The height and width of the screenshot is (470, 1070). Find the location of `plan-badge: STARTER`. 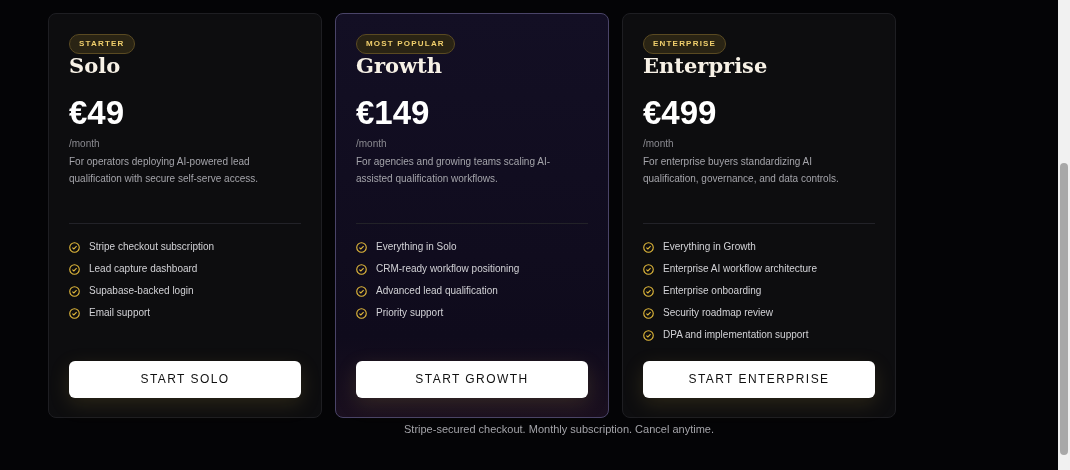

plan-badge: STARTER is located at coordinates (102, 44).